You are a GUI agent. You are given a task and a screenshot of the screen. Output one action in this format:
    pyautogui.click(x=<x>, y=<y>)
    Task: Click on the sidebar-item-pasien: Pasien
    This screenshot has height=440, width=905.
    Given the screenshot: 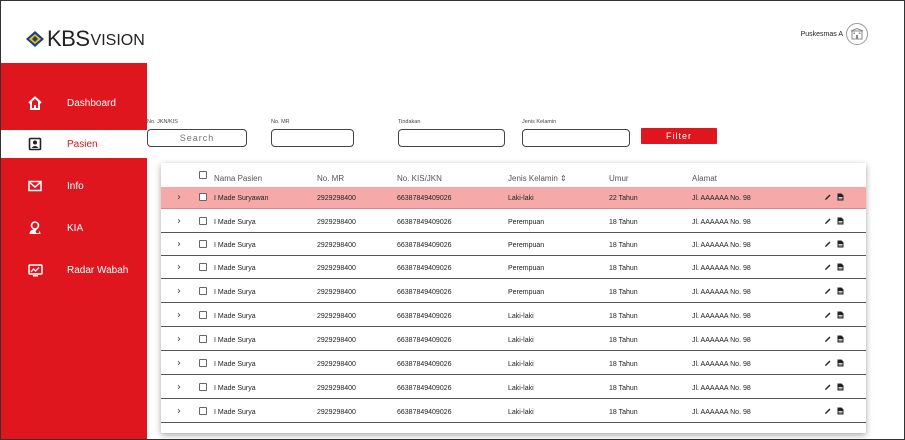 What is the action you would take?
    pyautogui.click(x=74, y=144)
    